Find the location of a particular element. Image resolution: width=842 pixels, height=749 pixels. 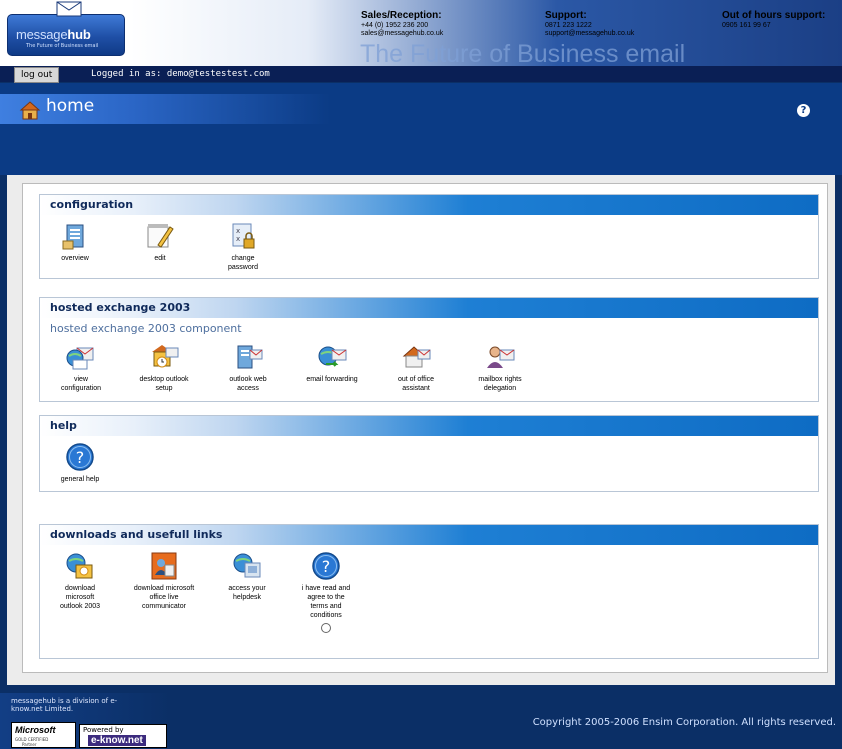

access-helpdesk-label: access your helpdesk is located at coordinates (247, 593).